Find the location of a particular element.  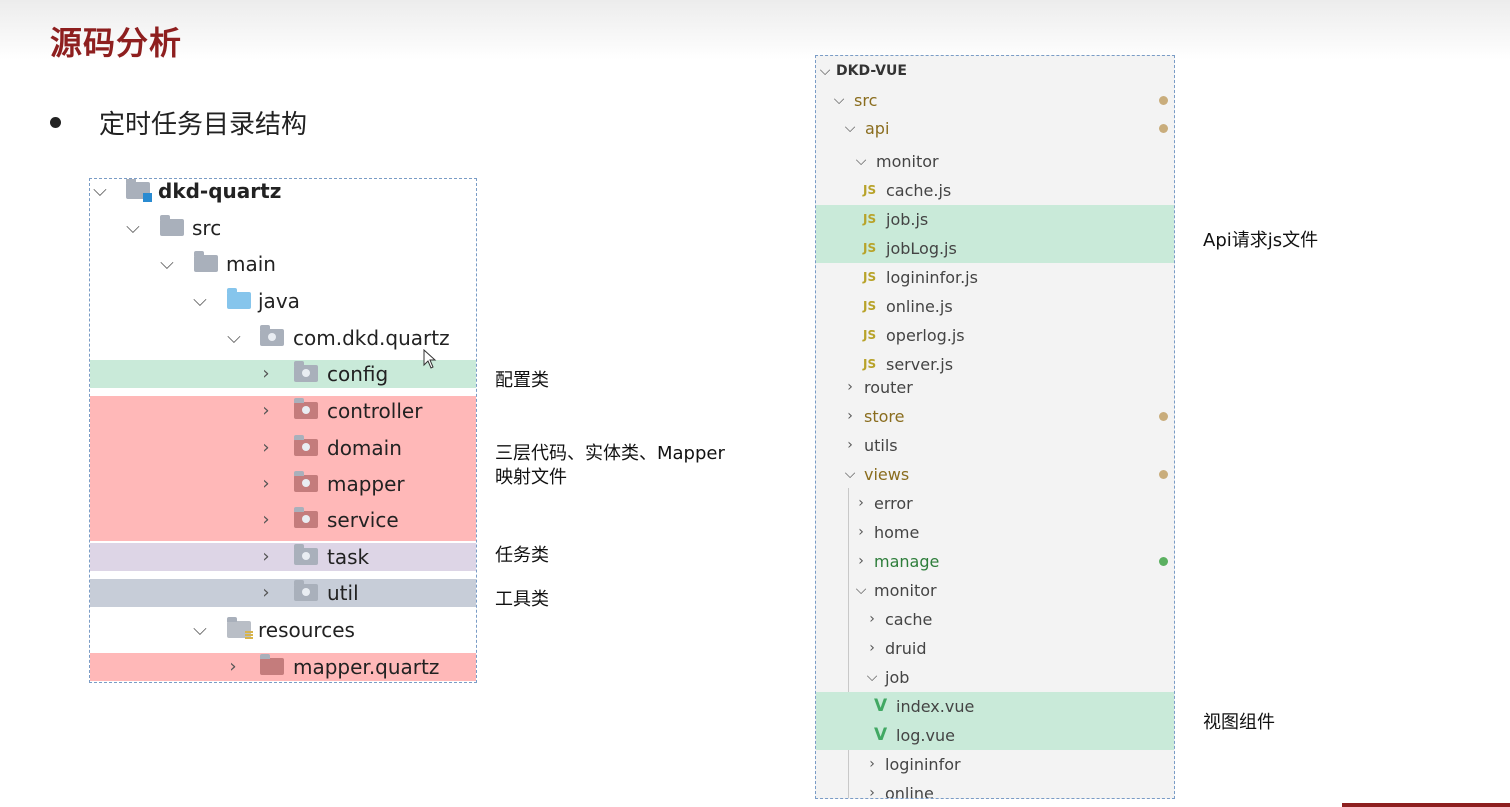

tree-label: api is located at coordinates (877, 128).